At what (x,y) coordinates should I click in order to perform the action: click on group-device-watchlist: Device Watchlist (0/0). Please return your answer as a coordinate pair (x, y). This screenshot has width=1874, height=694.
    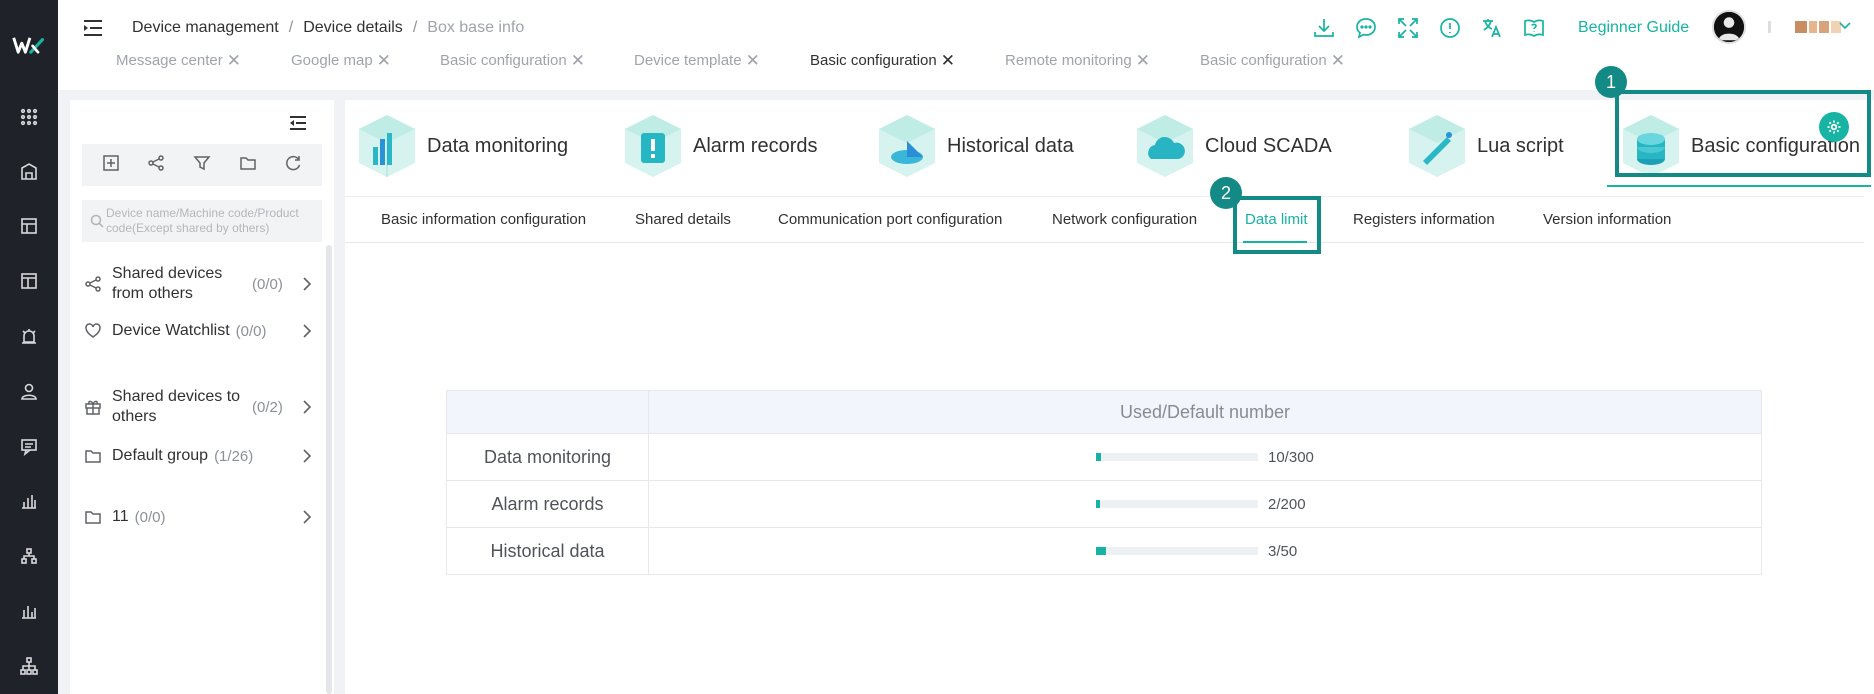
    Looking at the image, I should click on (199, 331).